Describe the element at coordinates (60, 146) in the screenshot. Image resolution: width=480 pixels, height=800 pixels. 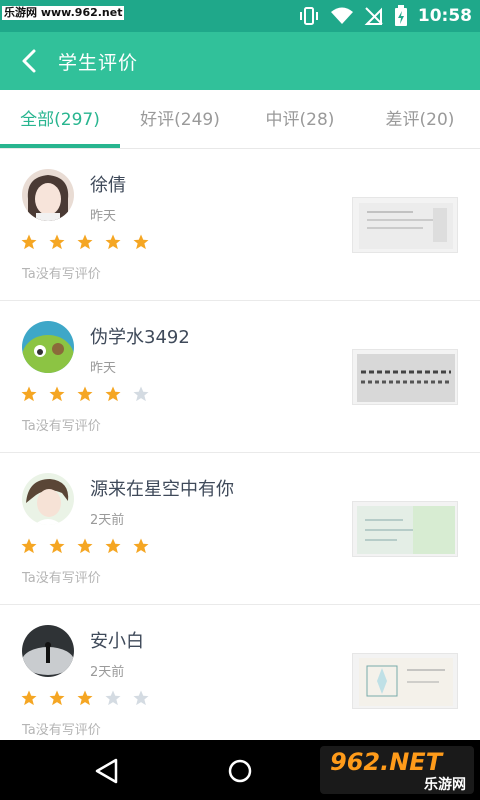
I see `tab-indicator` at that location.